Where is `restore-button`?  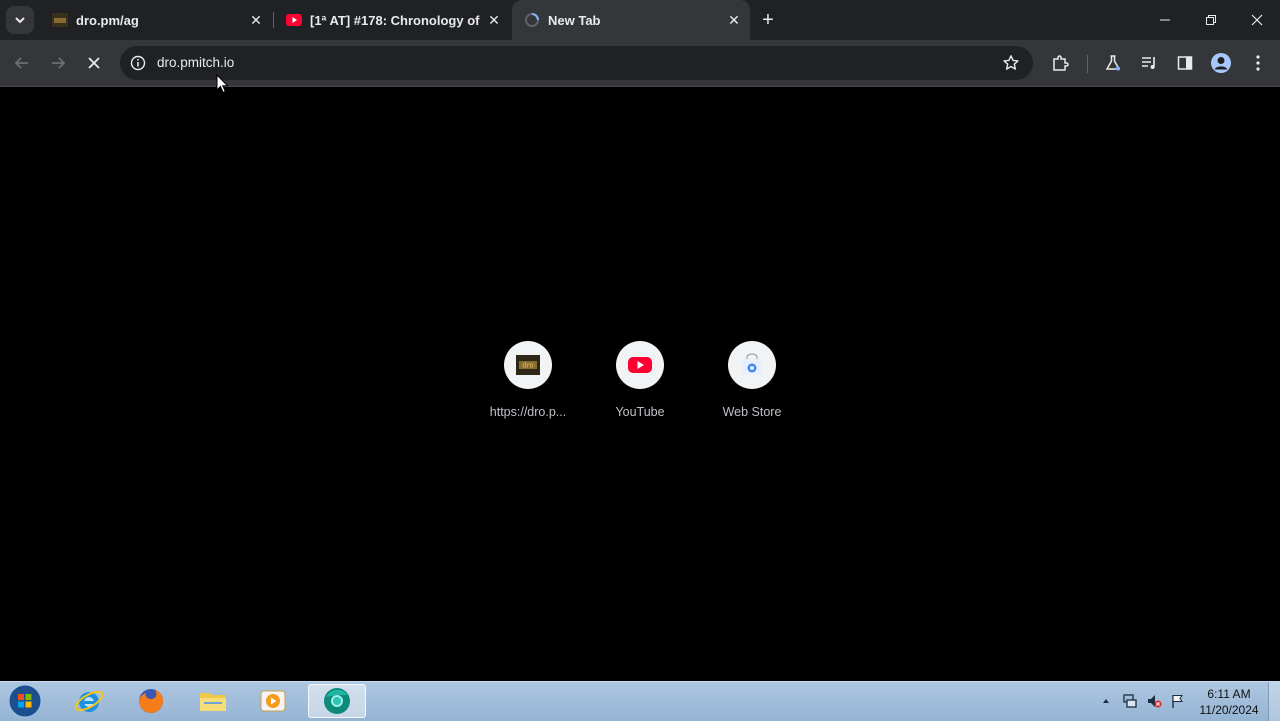 restore-button is located at coordinates (1211, 20).